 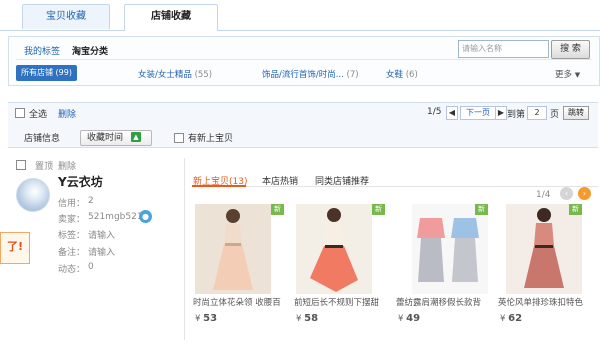 I want to click on category-count: (7), so click(x=352, y=75).